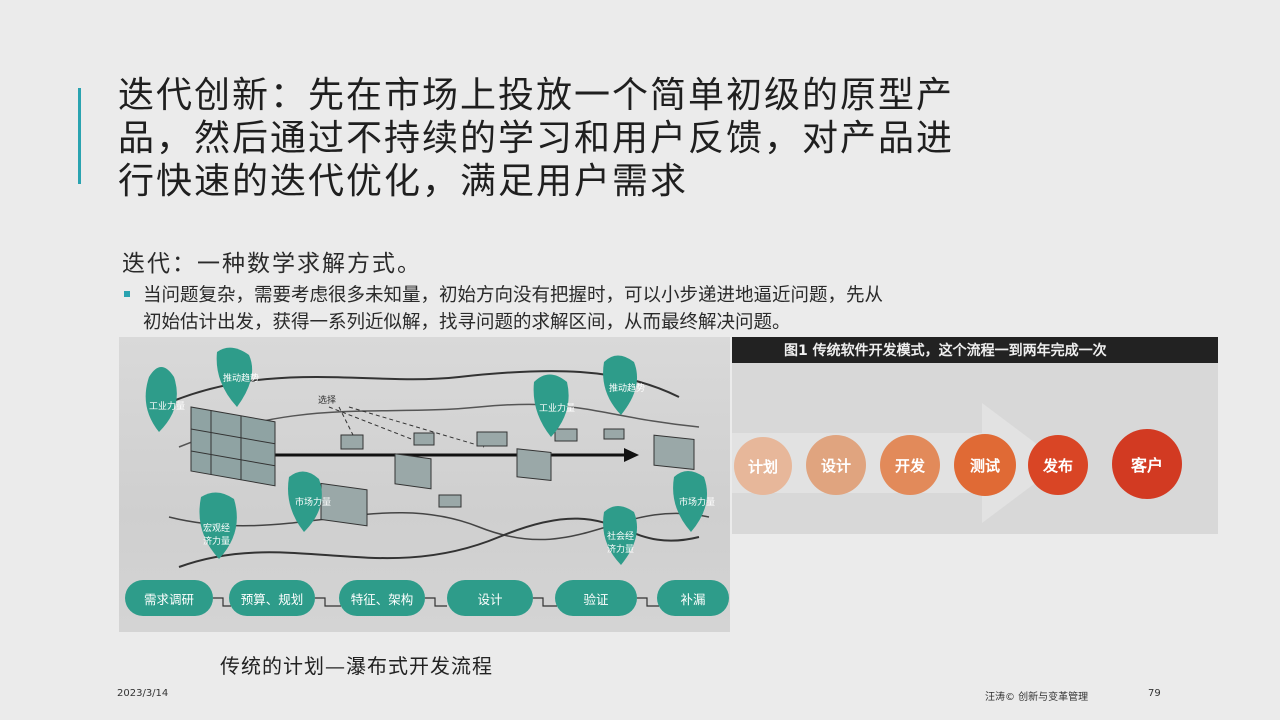 The height and width of the screenshot is (720, 1280). I want to click on step-requirements: 需求调研, so click(169, 598).